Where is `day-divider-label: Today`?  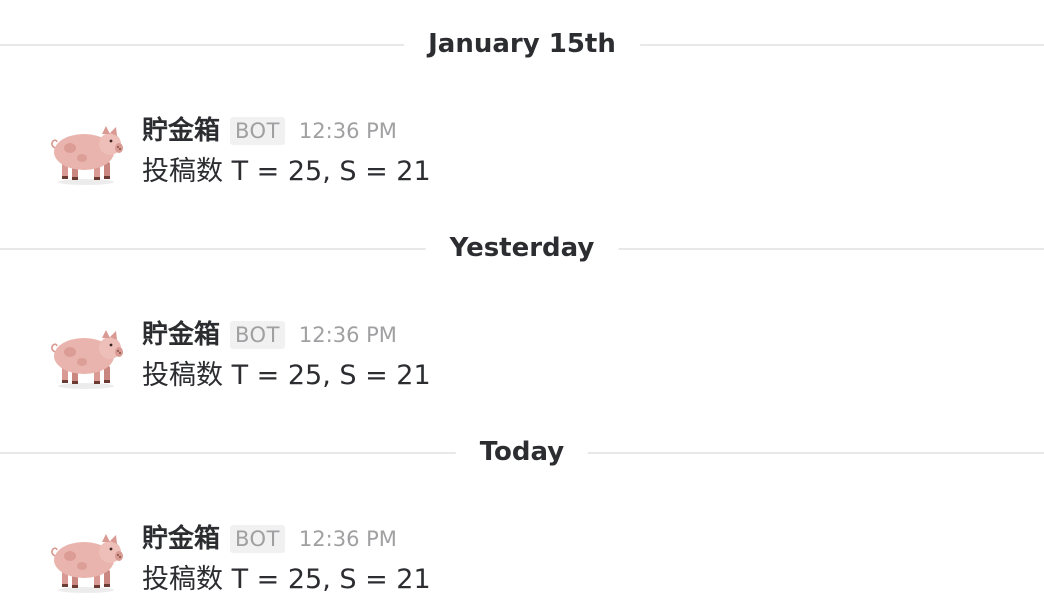 day-divider-label: Today is located at coordinates (522, 452).